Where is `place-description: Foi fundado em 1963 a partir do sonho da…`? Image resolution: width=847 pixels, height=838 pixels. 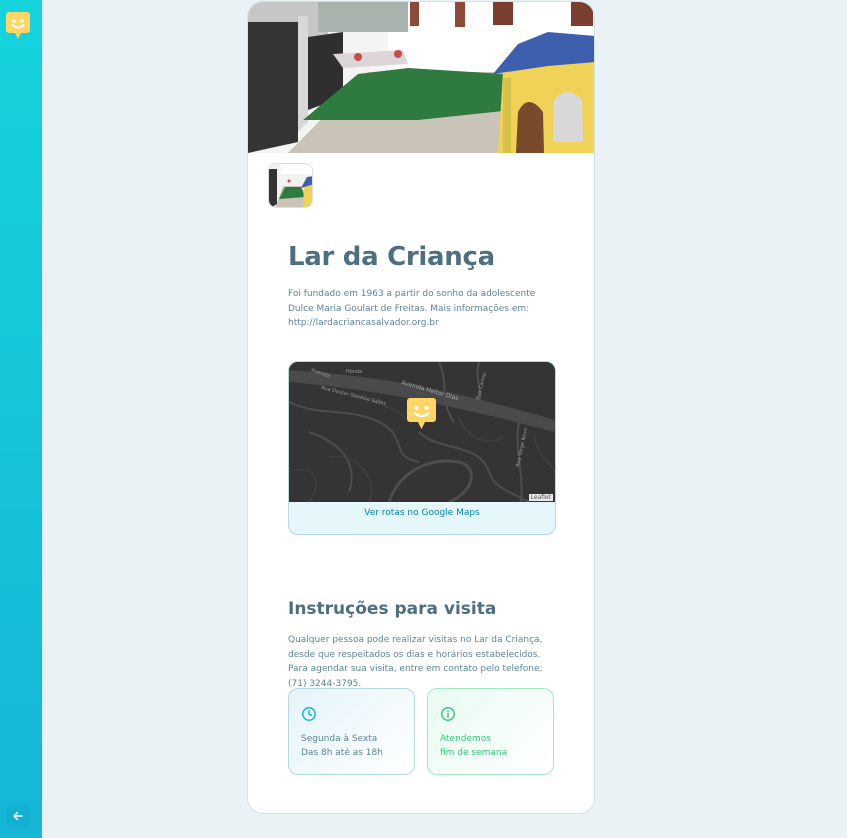 place-description: Foi fundado em 1963 a partir do sonho da… is located at coordinates (412, 308).